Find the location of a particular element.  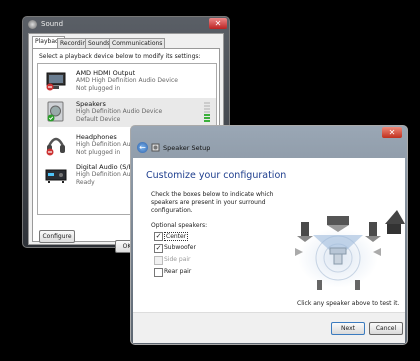

rear-pair-checkbox is located at coordinates (158, 272).